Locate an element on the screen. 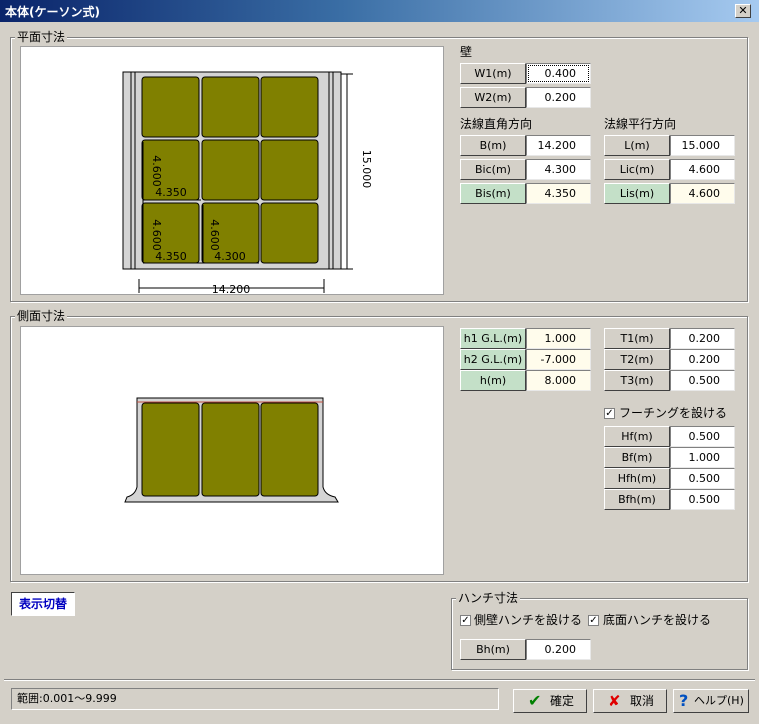 This screenshot has height=724, width=759. lic-button: Lic(m) is located at coordinates (637, 169).